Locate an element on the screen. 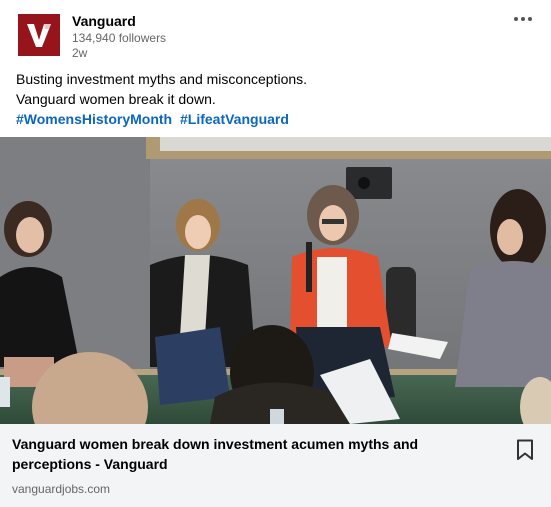  vanguard-logo-icon is located at coordinates (39, 35).